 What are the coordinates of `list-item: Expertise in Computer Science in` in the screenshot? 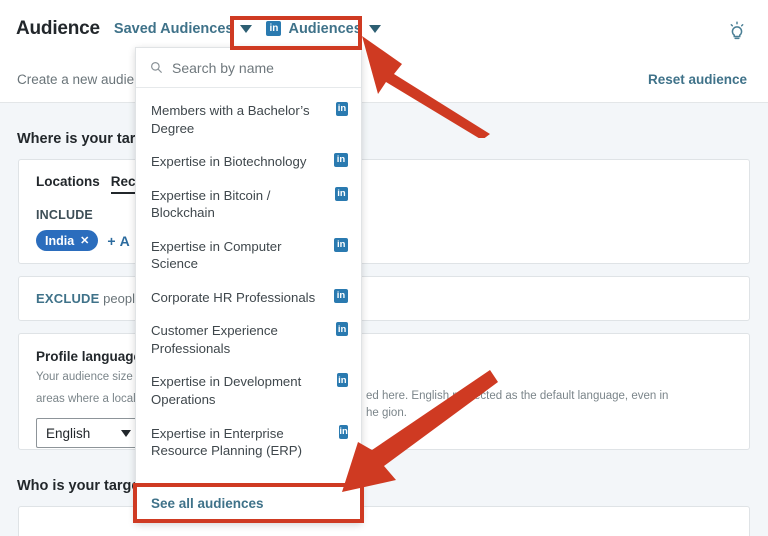 It's located at (248, 255).